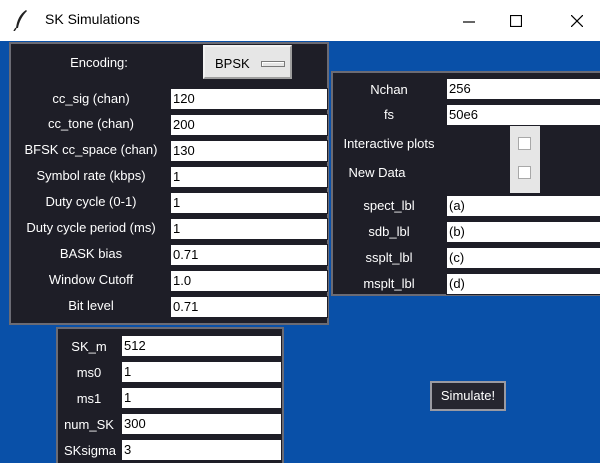  Describe the element at coordinates (91, 279) in the screenshot. I see `window-cutoff-label: Window Cutoff` at that location.